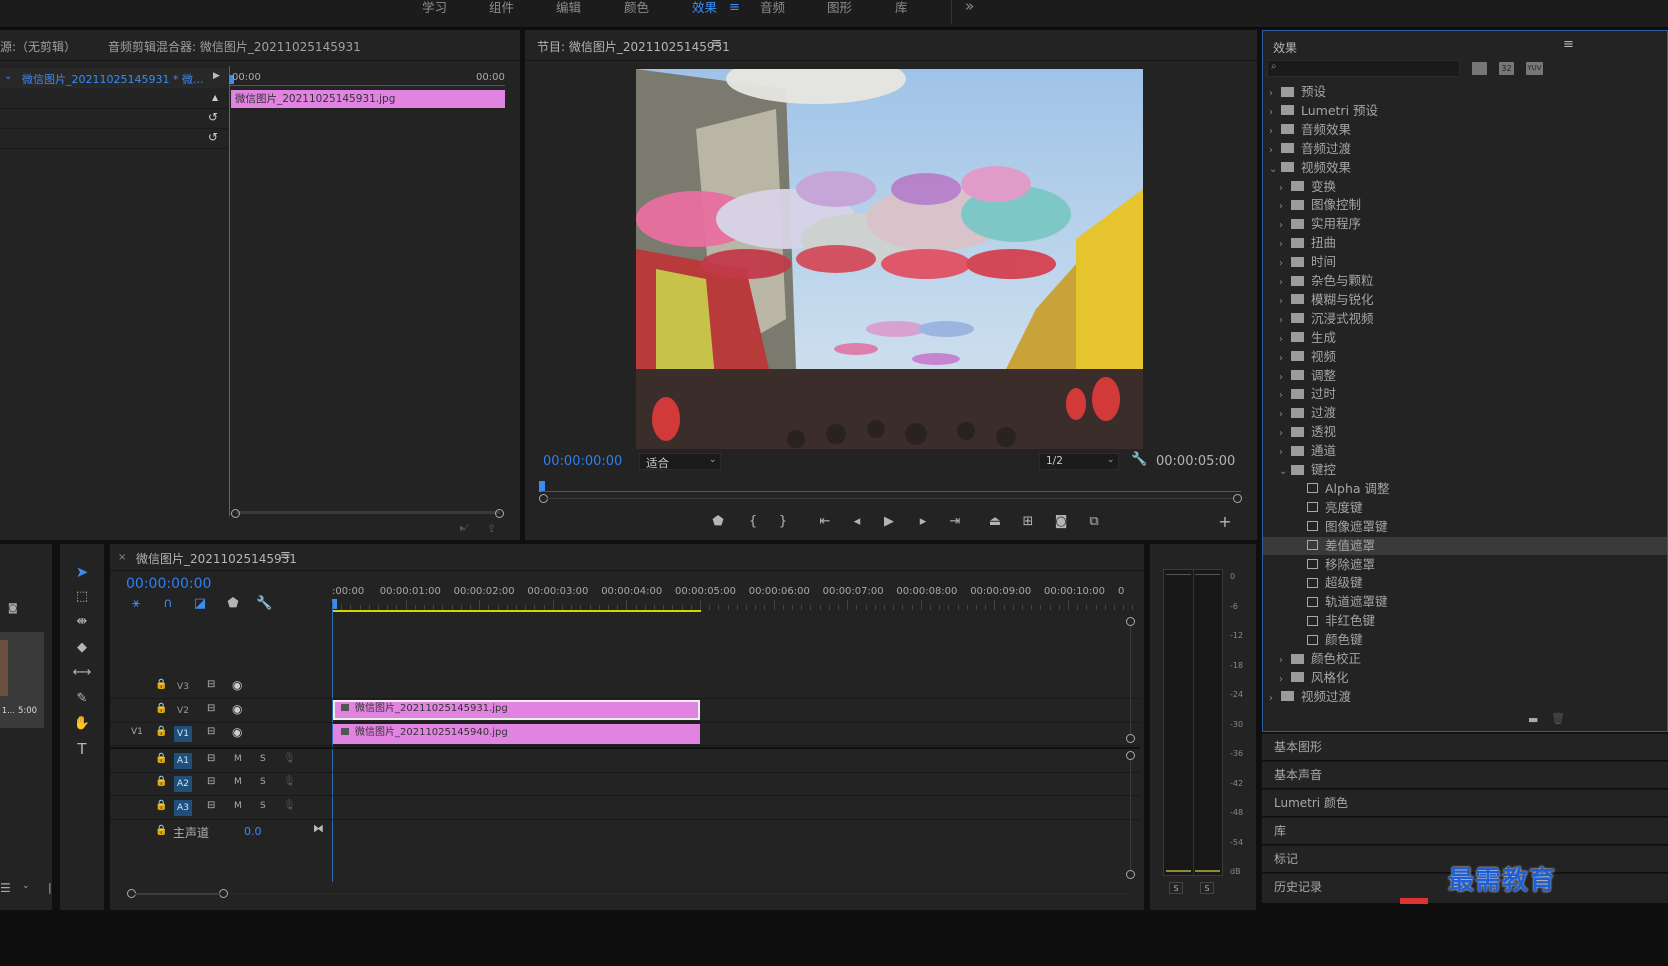  Describe the element at coordinates (1465, 376) in the screenshot. I see `effects-folder: › 调整` at that location.